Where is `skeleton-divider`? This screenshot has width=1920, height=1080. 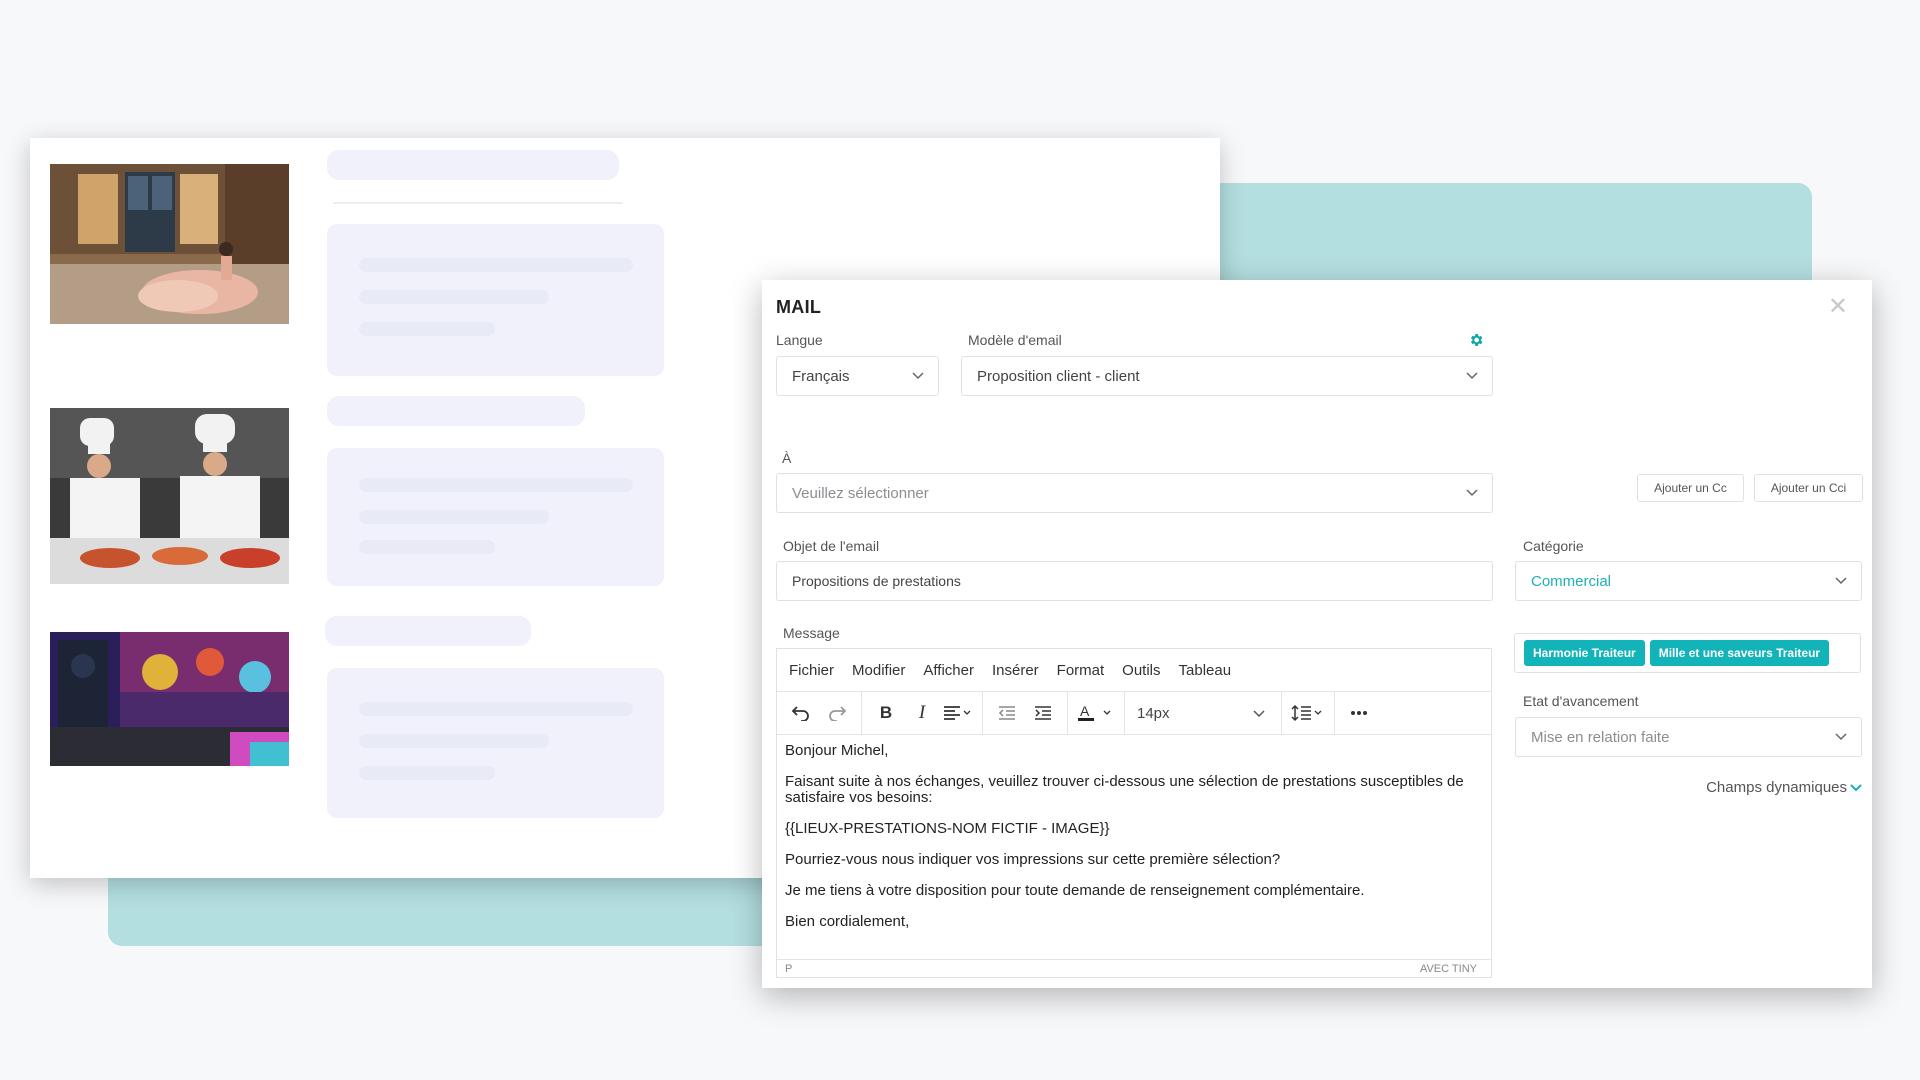
skeleton-divider is located at coordinates (478, 203).